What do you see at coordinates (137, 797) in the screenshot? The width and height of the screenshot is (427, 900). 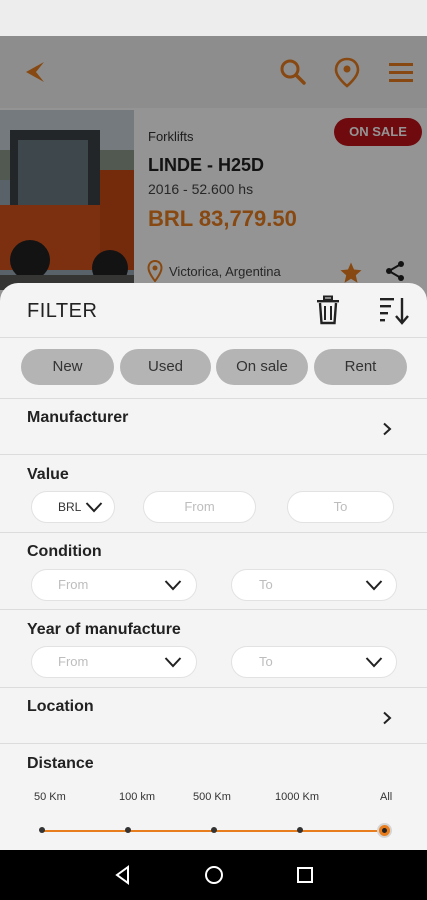 I see `distance-step-label: 100 km` at bounding box center [137, 797].